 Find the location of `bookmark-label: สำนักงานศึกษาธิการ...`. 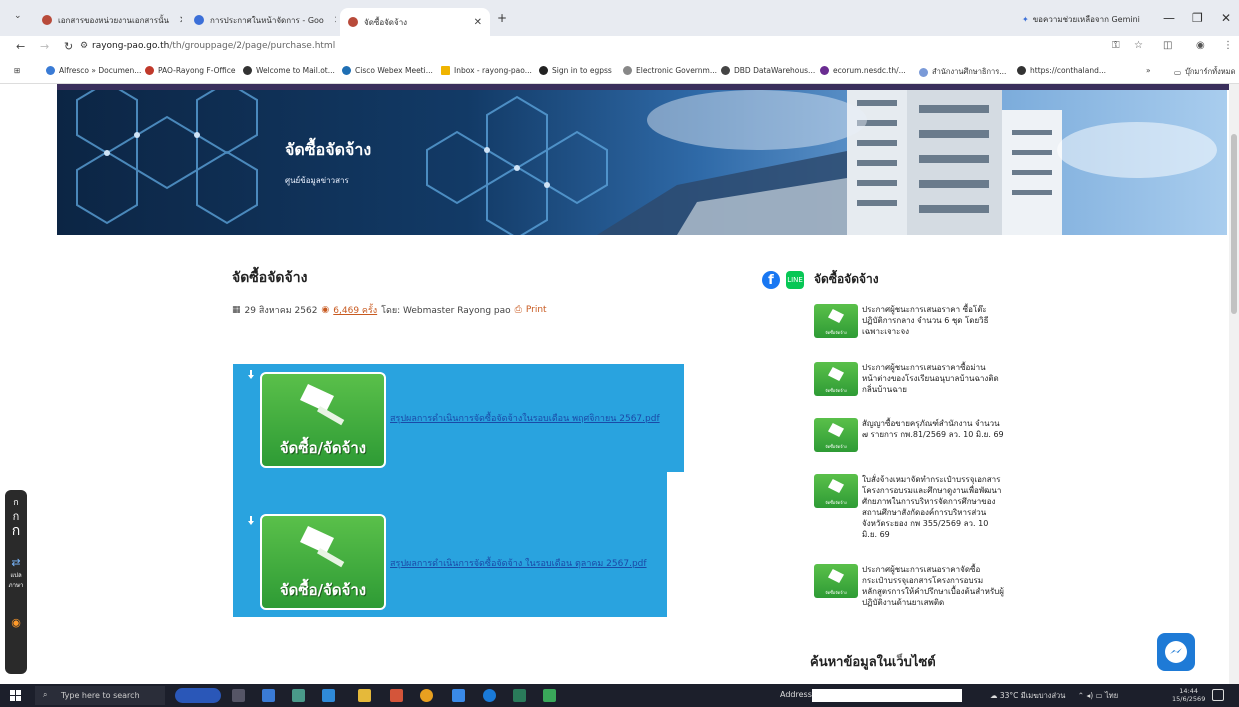

bookmark-label: สำนักงานศึกษาธิการ... is located at coordinates (969, 71).